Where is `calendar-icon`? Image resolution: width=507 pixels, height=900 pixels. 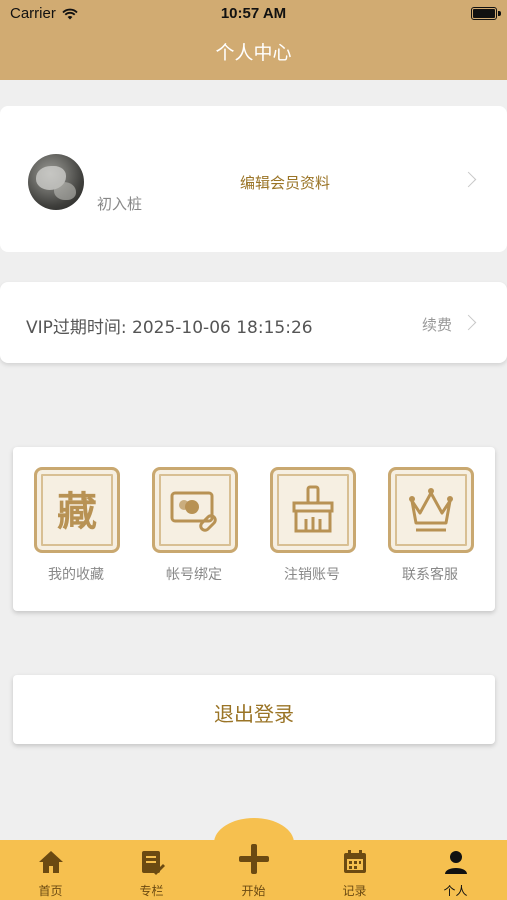
calendar-icon is located at coordinates (355, 862).